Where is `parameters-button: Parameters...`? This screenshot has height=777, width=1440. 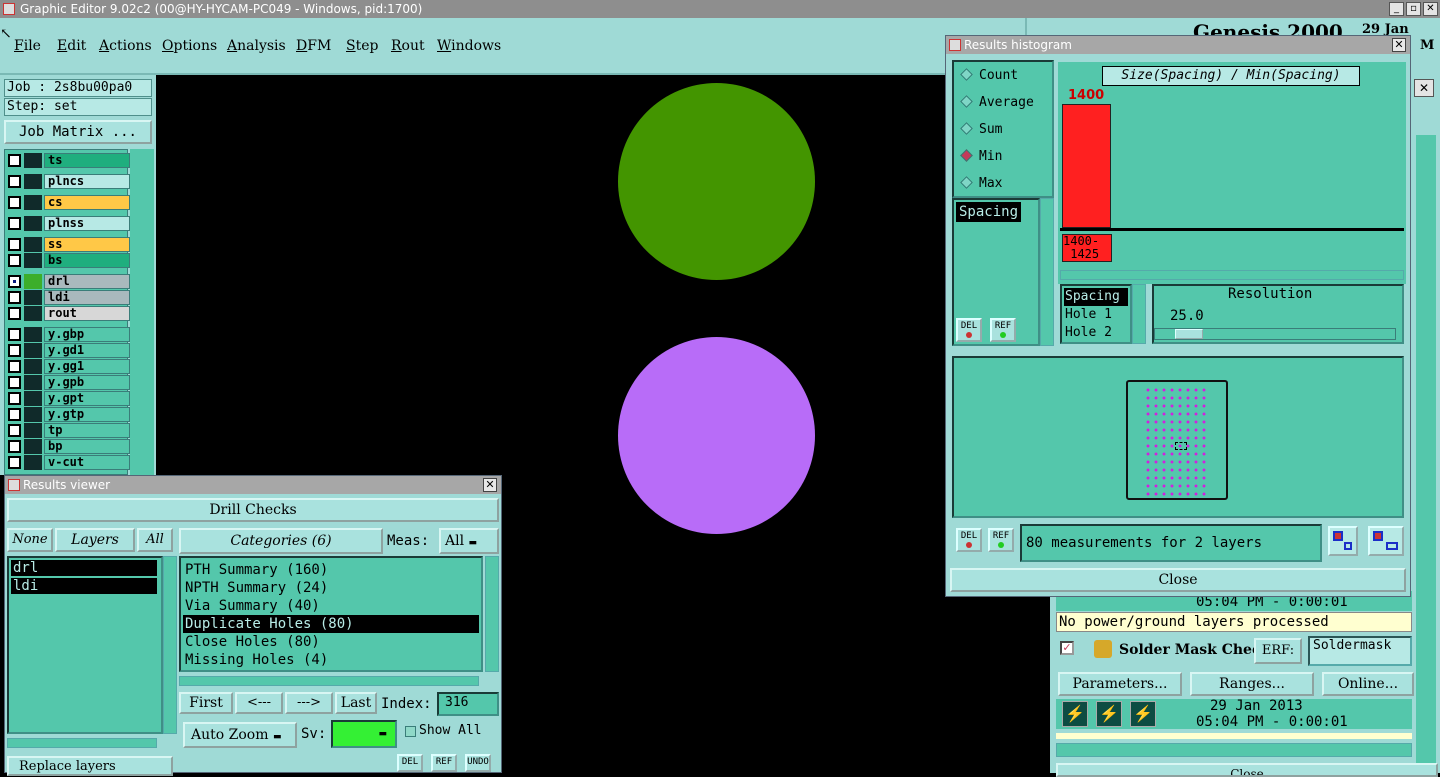 parameters-button: Parameters... is located at coordinates (1120, 684).